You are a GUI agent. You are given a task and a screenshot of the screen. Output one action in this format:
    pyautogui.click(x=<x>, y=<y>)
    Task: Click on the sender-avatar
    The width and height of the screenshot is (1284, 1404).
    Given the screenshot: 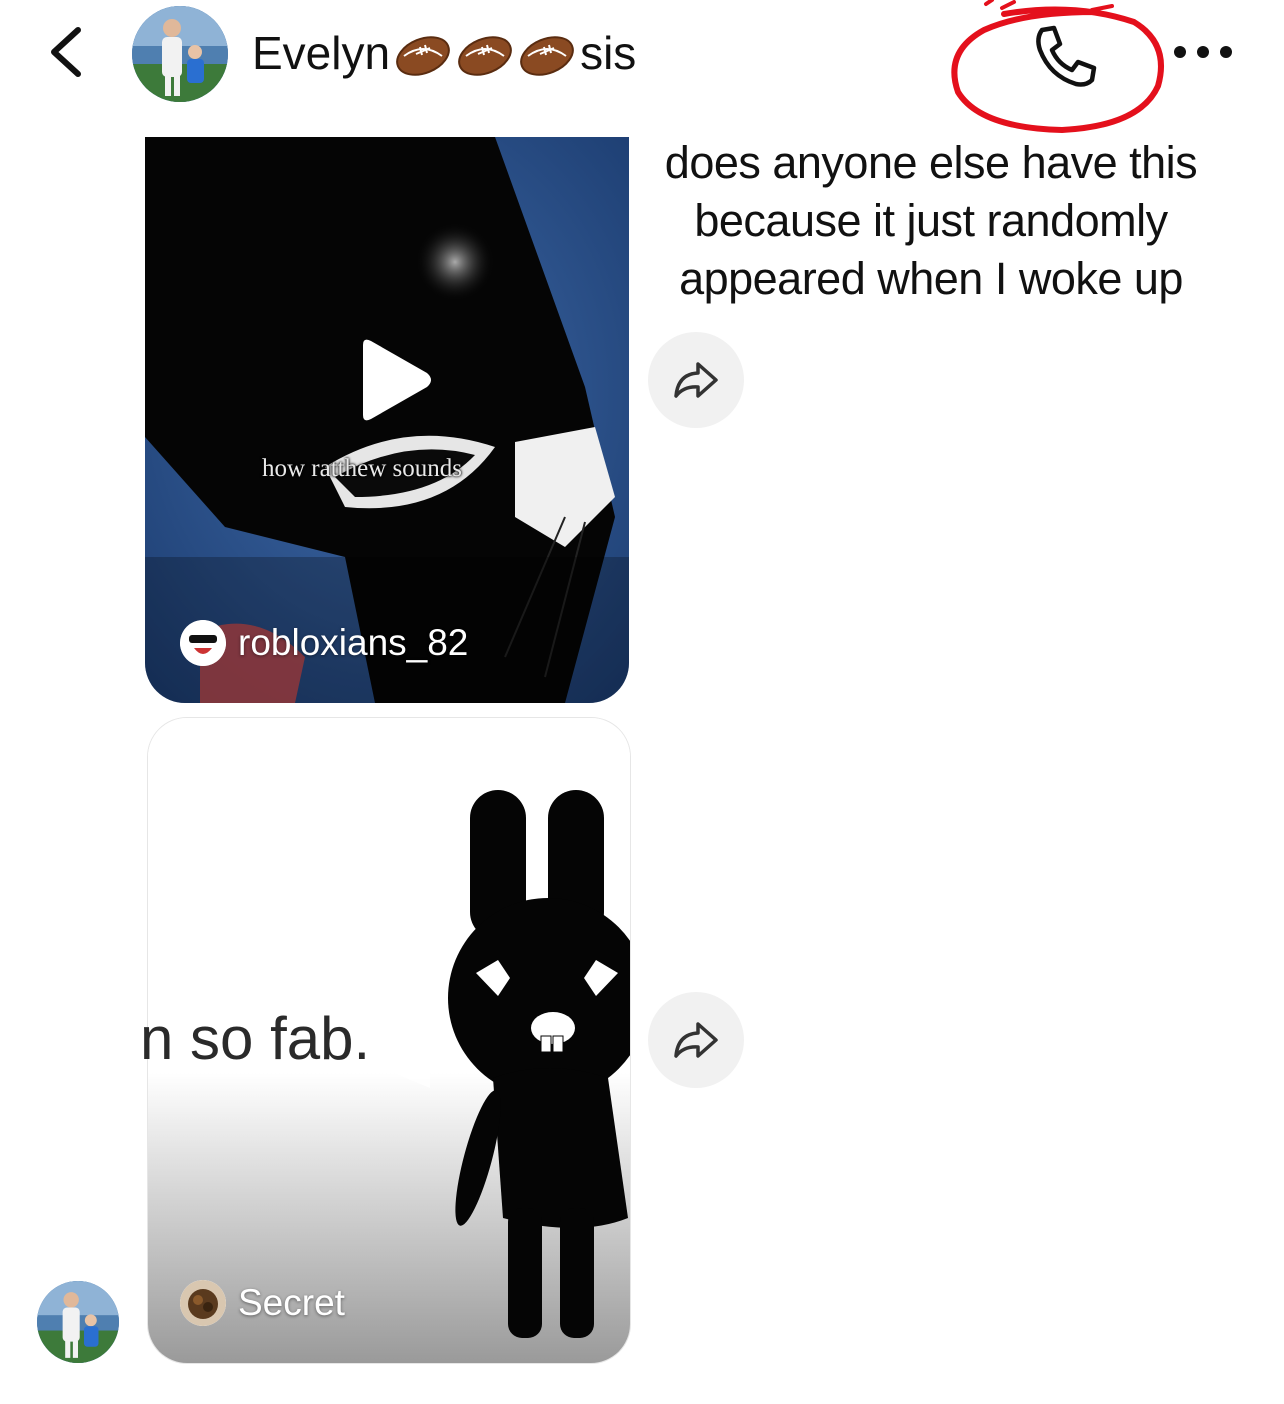 What is the action you would take?
    pyautogui.click(x=78, y=1322)
    